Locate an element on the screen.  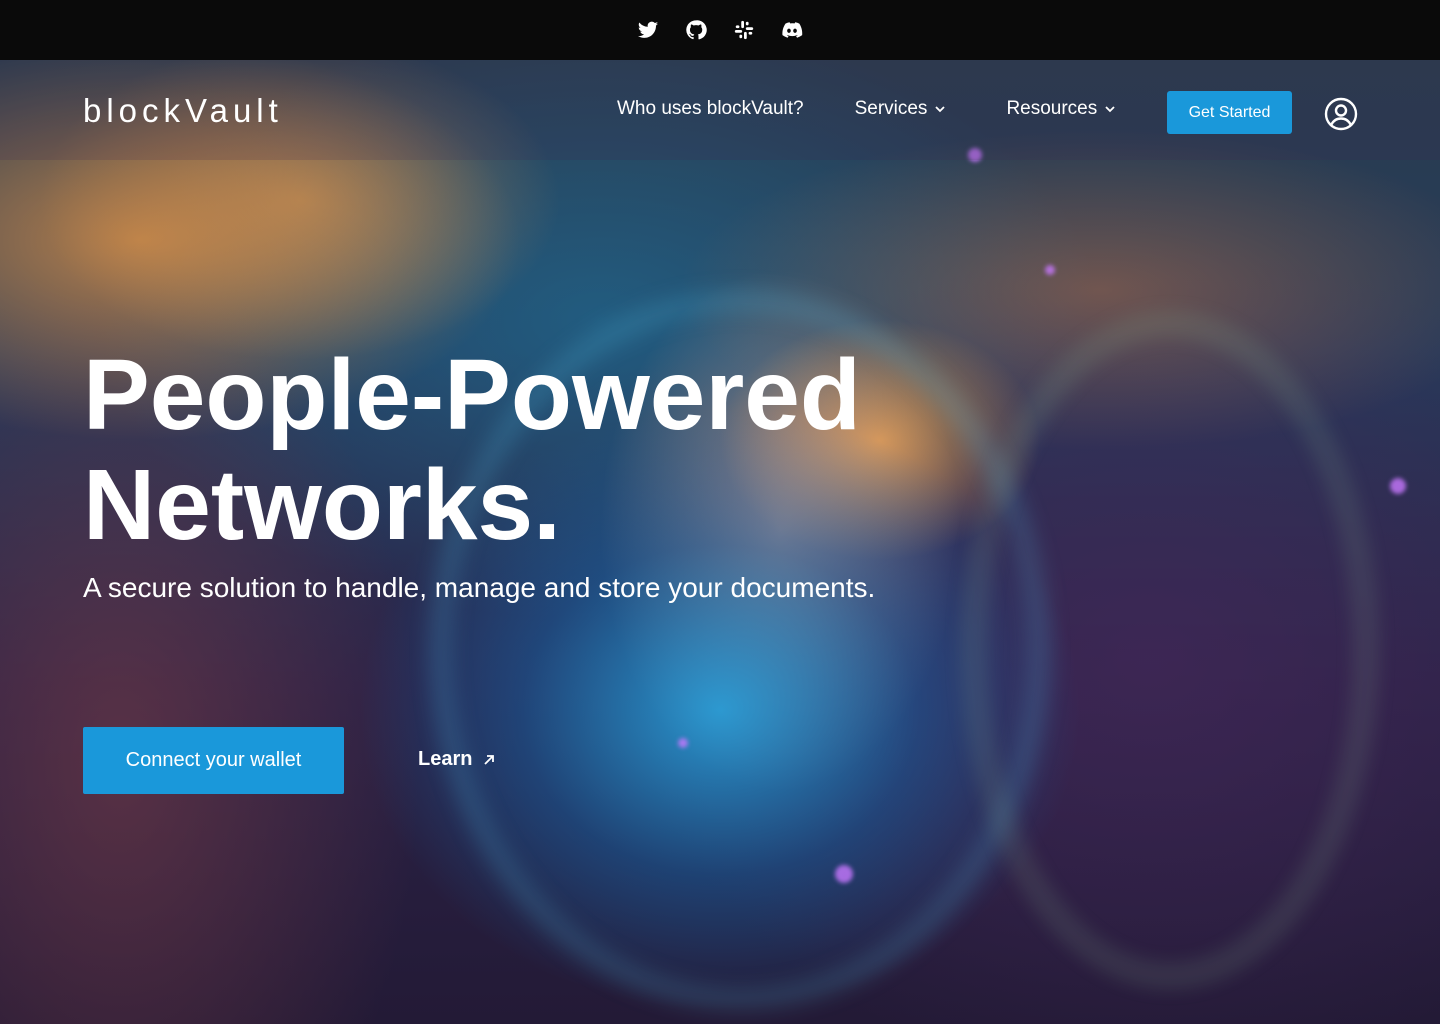
hero-headline: People-Powered Networks. is located at coordinates (533, 450).